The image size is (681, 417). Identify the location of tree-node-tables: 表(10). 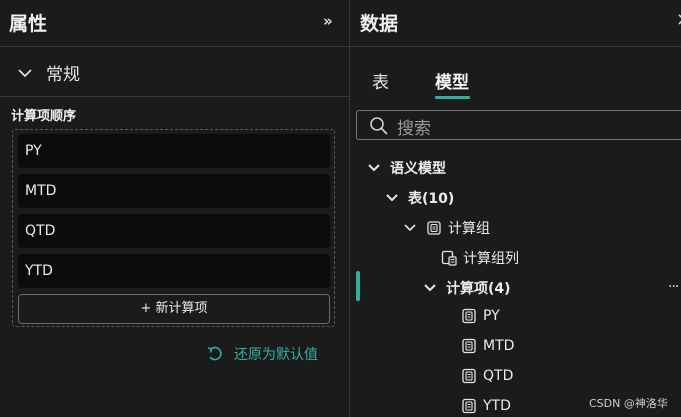
(419, 198).